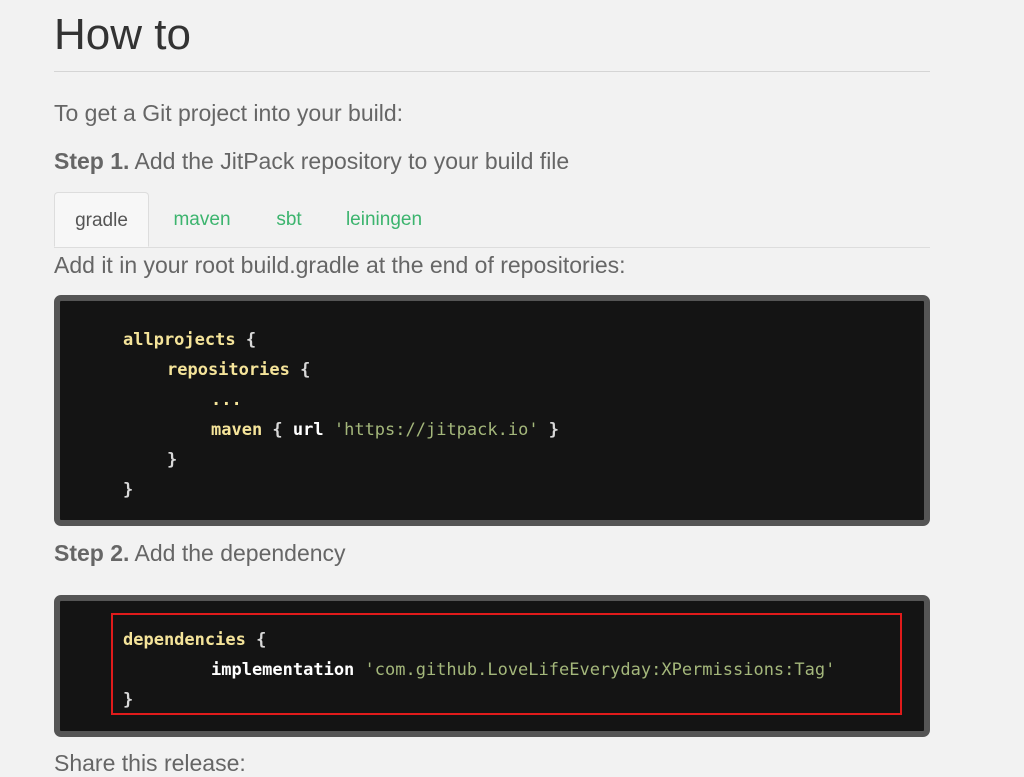 Image resolution: width=1024 pixels, height=777 pixels. I want to click on code-keyword: repositories, so click(228, 370).